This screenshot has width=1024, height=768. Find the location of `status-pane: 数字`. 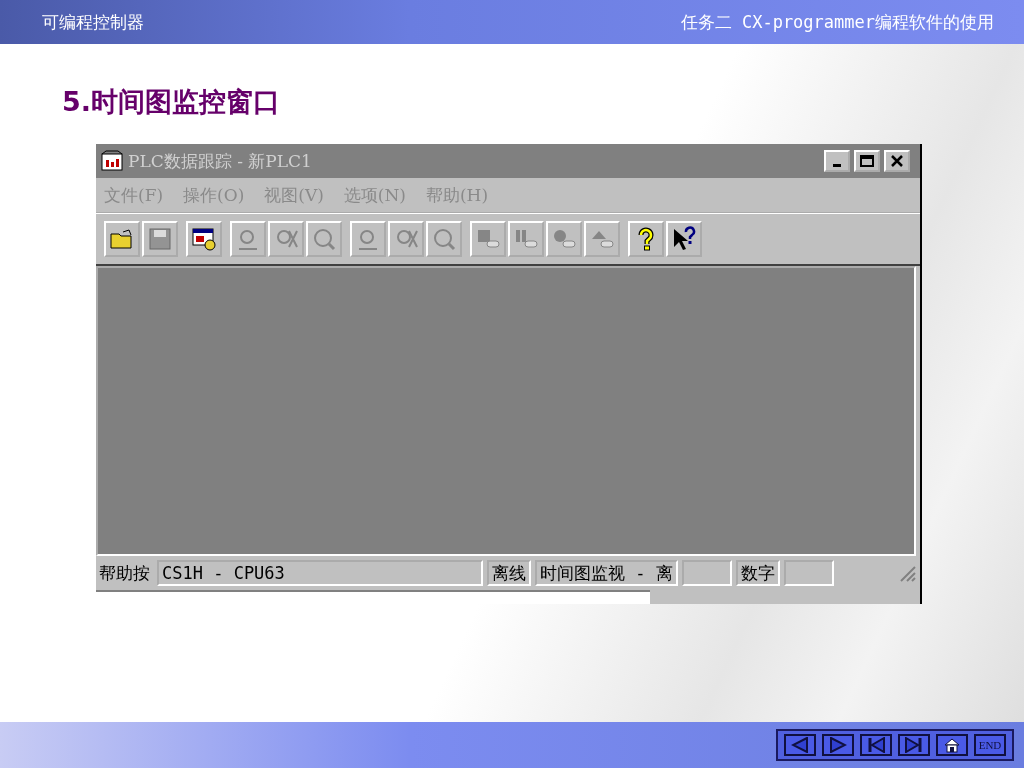

status-pane: 数字 is located at coordinates (757, 573).